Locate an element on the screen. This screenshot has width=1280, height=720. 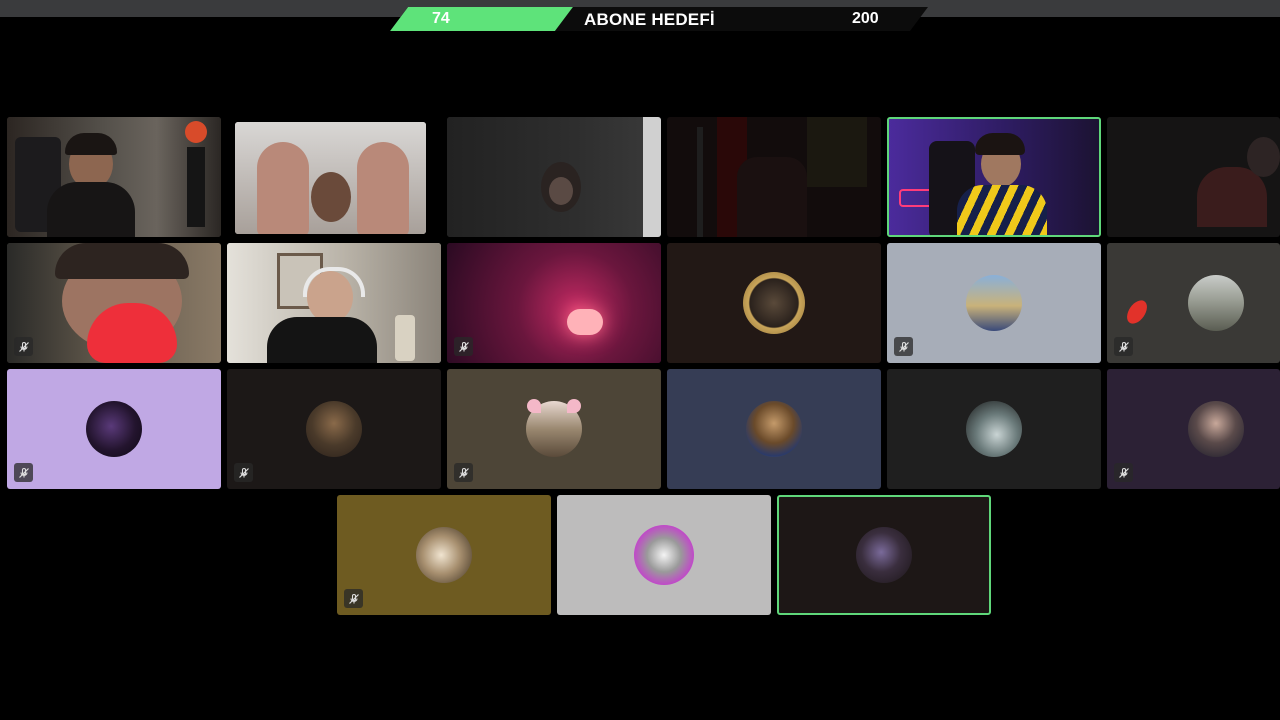
subscriber-goal-progress is located at coordinates (481, 19).